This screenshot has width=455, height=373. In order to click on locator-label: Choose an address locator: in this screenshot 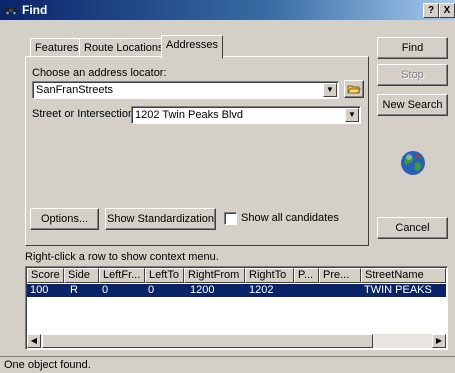, I will do `click(99, 73)`.